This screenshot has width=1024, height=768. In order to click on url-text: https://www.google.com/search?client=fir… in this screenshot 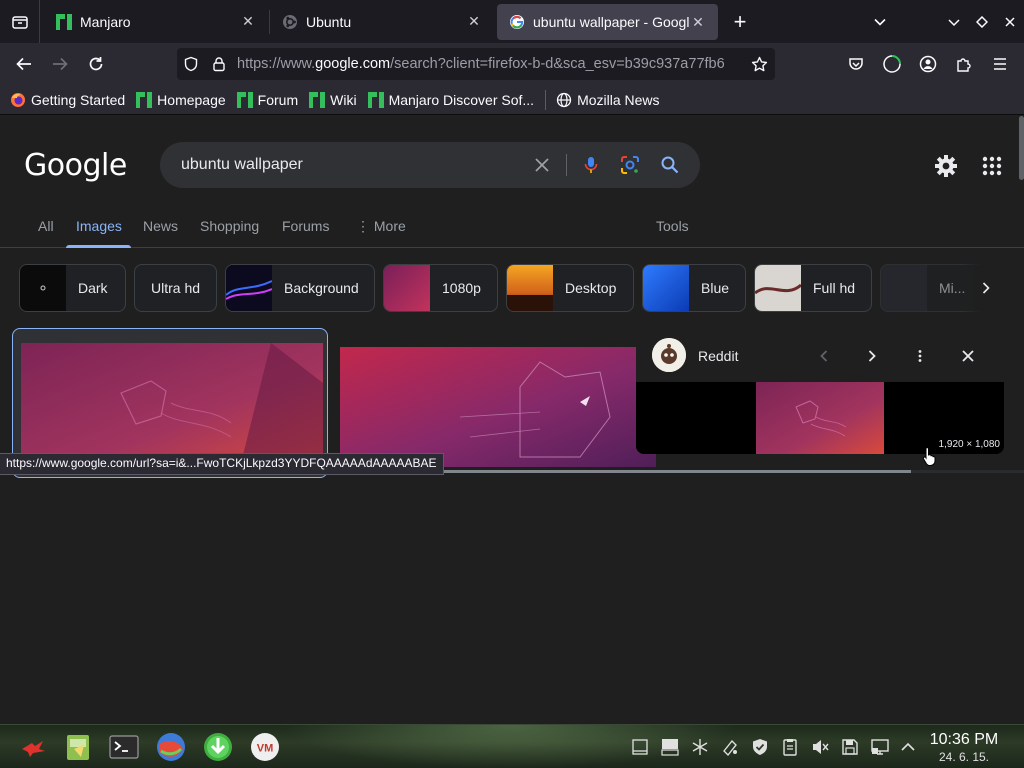, I will do `click(488, 64)`.